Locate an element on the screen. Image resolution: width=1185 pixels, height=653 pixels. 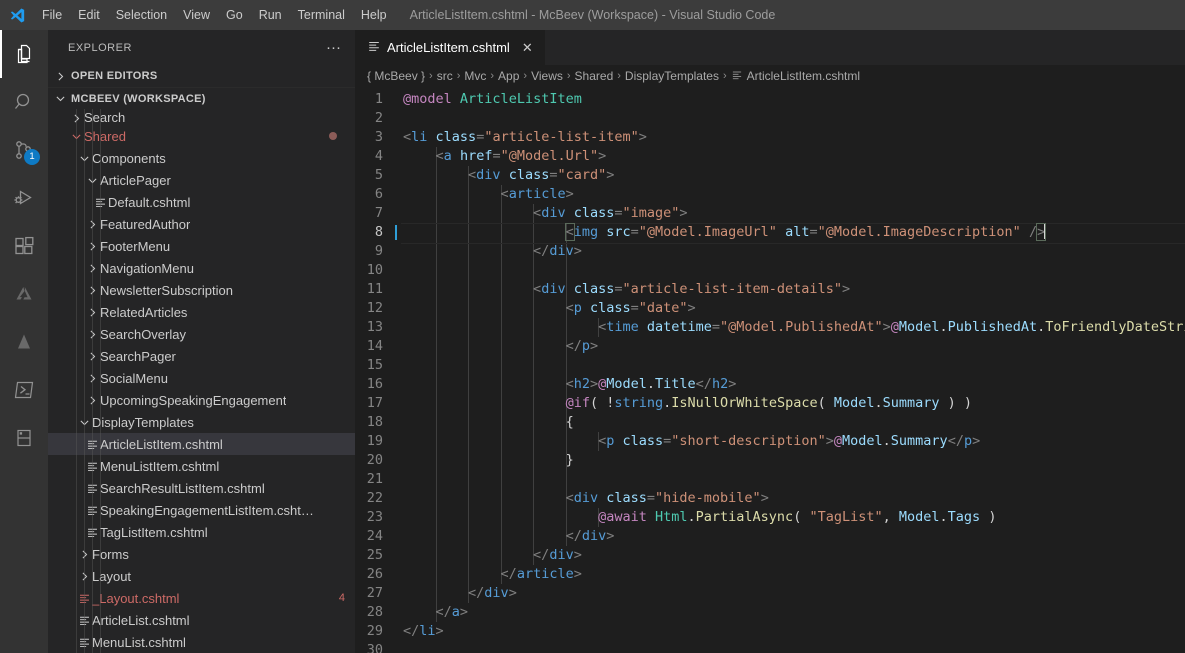
code-line: </article> is located at coordinates (793, 574).